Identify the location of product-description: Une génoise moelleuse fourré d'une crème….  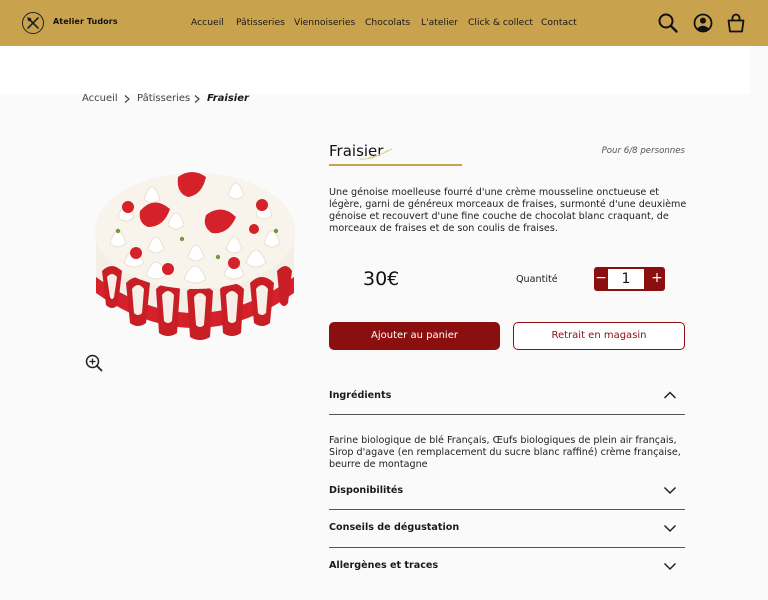
(508, 210).